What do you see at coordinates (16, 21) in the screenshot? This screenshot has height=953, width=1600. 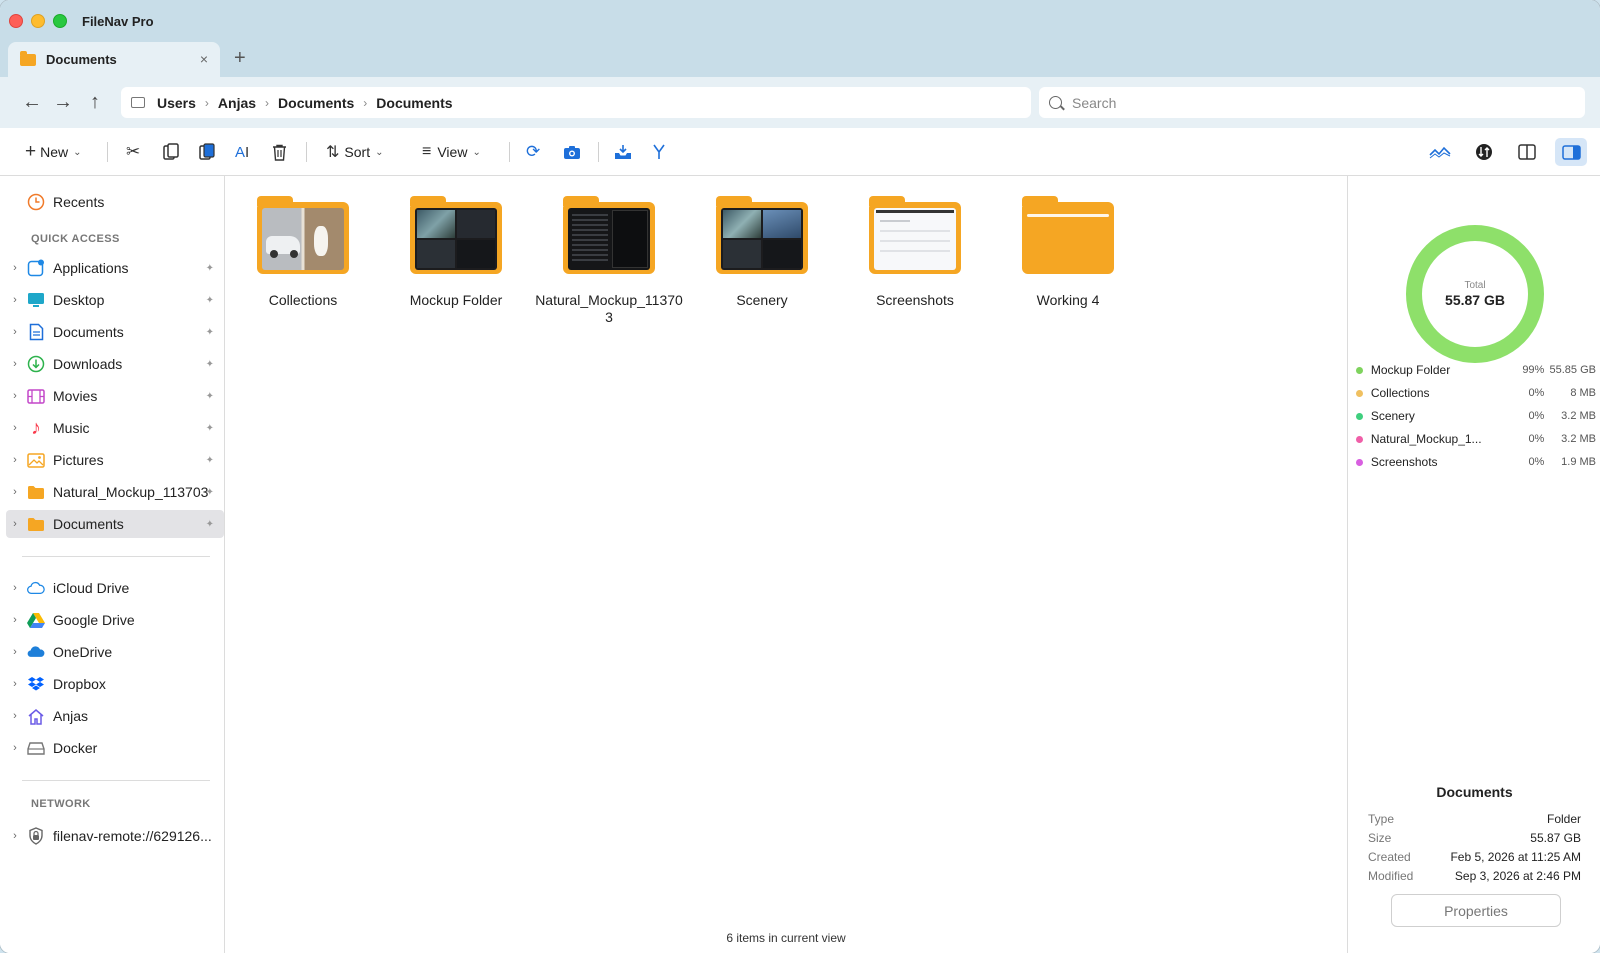 I see `close-window-button` at bounding box center [16, 21].